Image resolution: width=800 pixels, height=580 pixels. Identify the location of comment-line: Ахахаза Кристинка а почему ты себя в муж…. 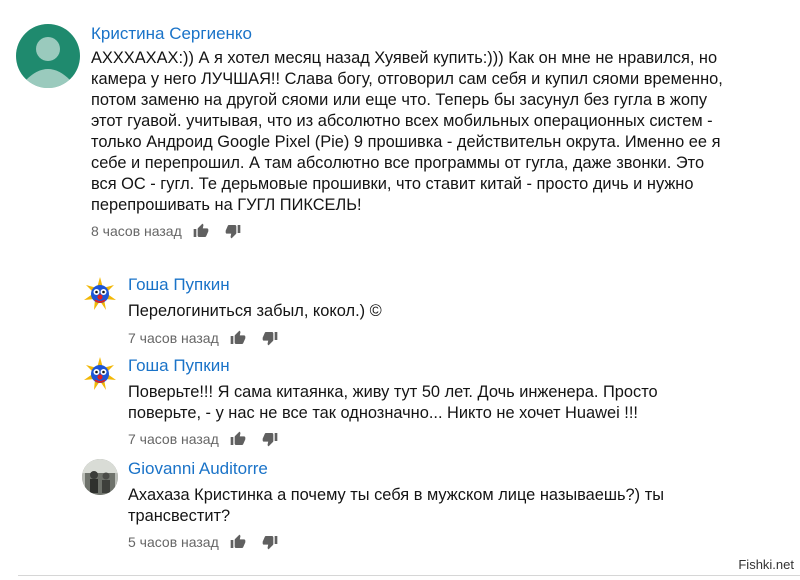
(396, 495).